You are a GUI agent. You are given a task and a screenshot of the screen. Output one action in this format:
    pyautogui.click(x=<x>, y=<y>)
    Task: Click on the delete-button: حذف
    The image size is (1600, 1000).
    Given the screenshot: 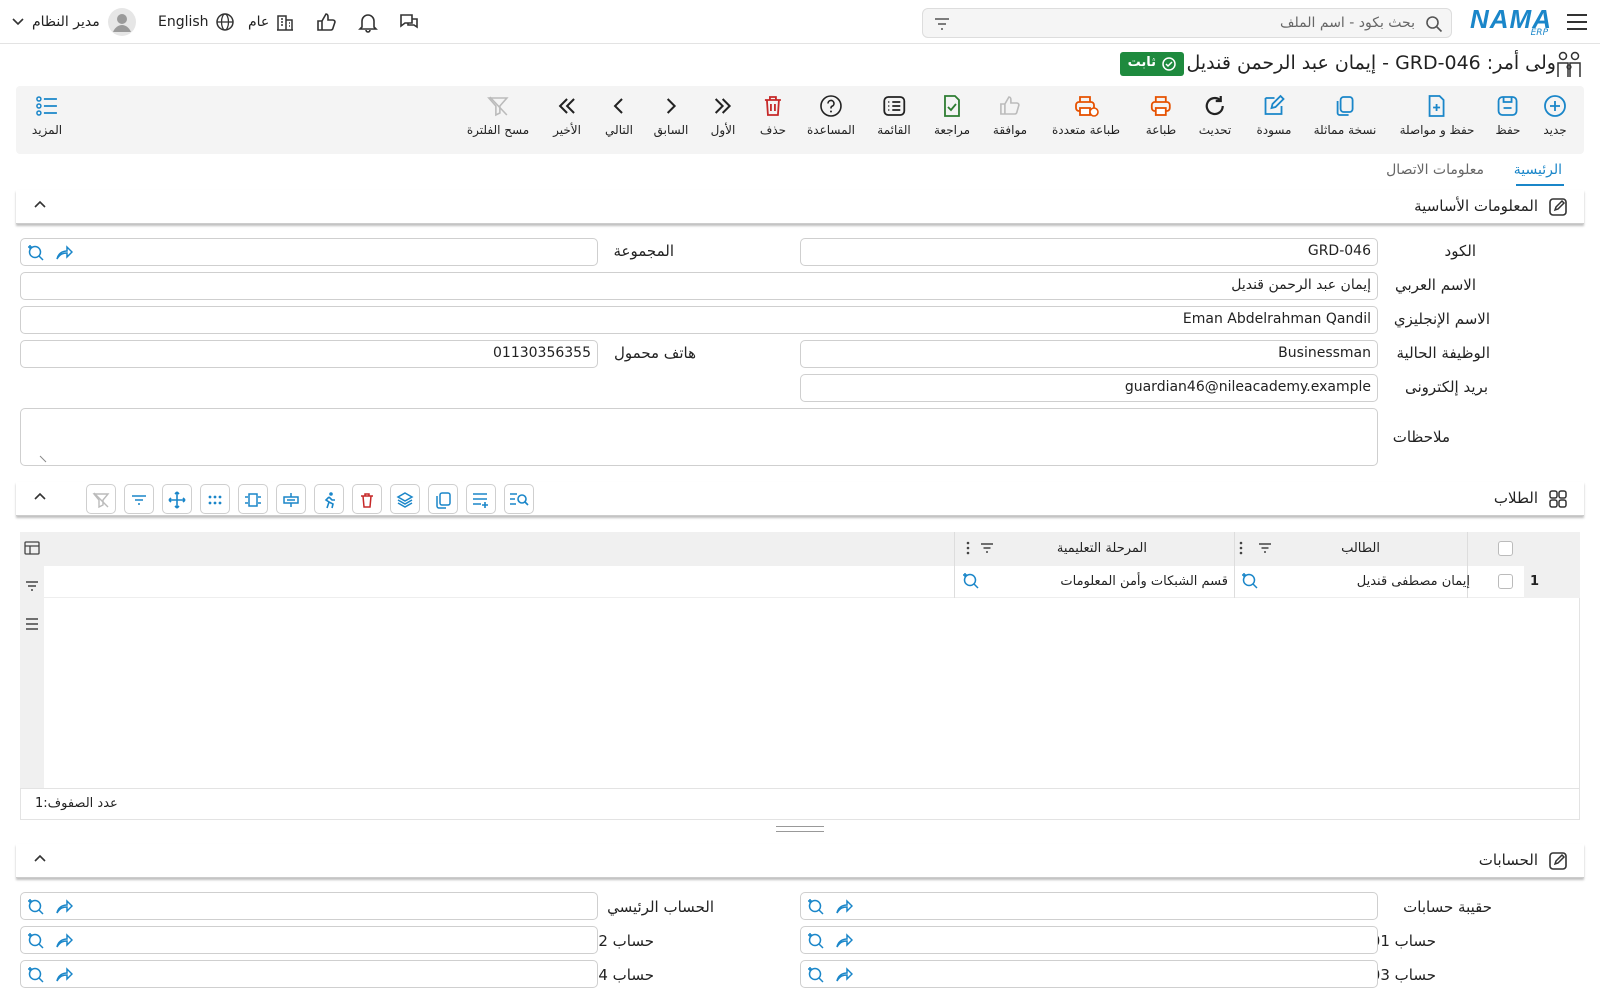 What is the action you would take?
    pyautogui.click(x=773, y=116)
    